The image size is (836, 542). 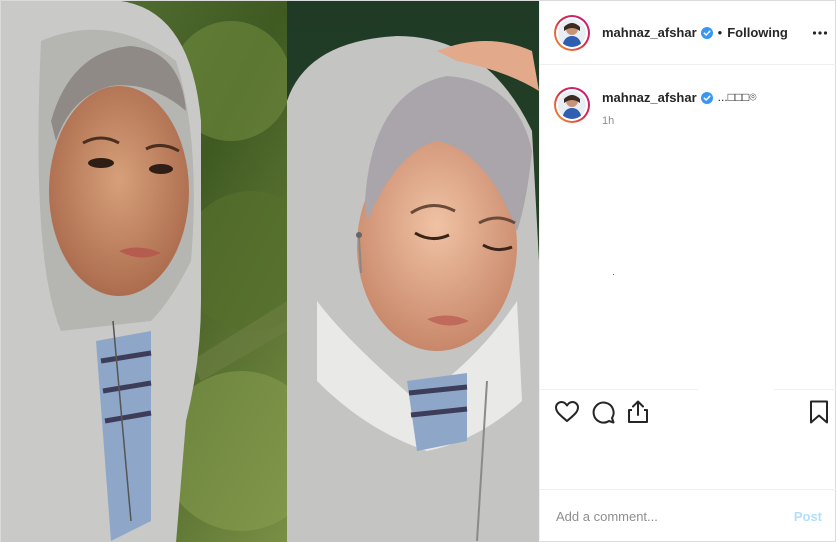 What do you see at coordinates (603, 412) in the screenshot?
I see `comment-icon` at bounding box center [603, 412].